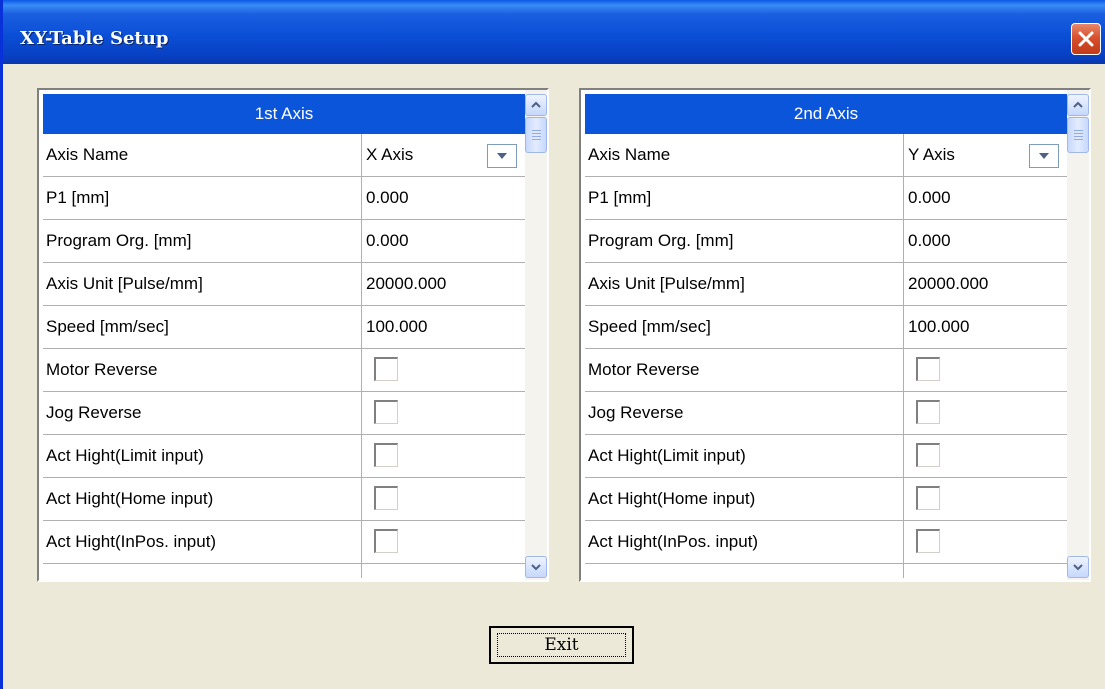 The width and height of the screenshot is (1105, 689). Describe the element at coordinates (986, 155) in the screenshot. I see `axis2-axis-name-select: Y Axis` at that location.